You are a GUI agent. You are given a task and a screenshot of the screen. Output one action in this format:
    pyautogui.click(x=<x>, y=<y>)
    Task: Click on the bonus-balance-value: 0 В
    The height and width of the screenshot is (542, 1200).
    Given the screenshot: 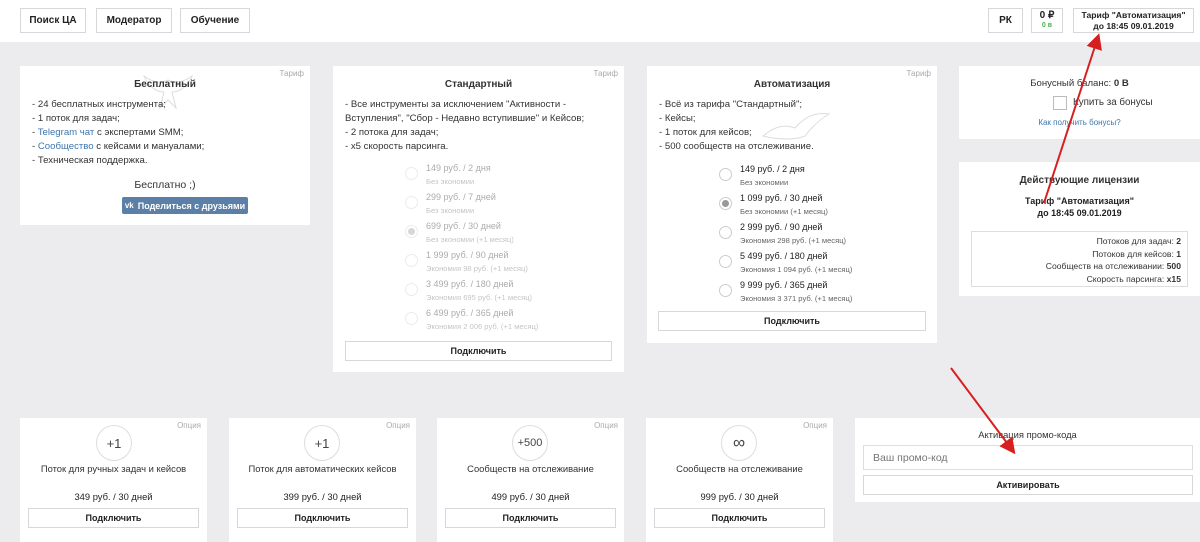 What is the action you would take?
    pyautogui.click(x=1121, y=83)
    